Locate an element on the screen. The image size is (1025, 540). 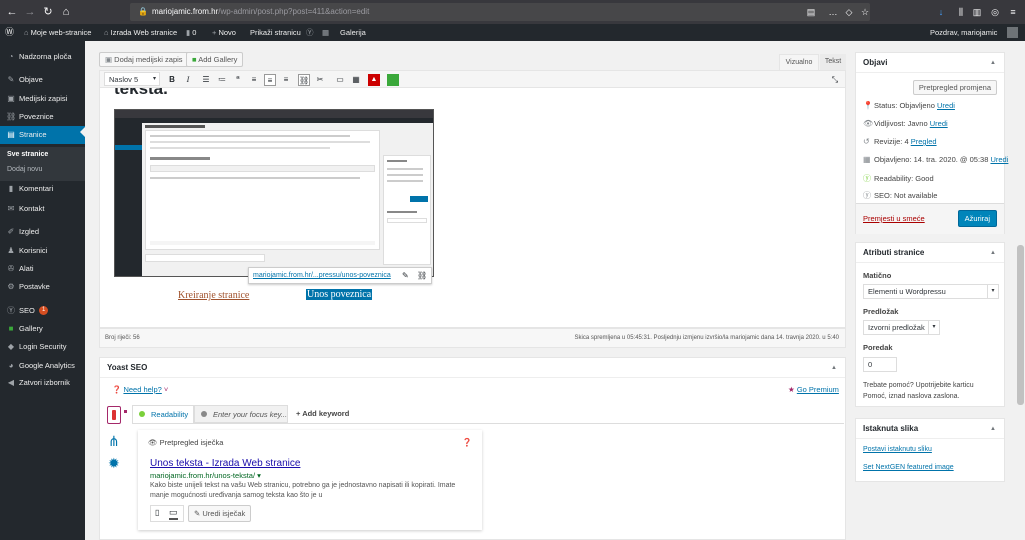
bold-icon: B is located at coordinates (172, 80).